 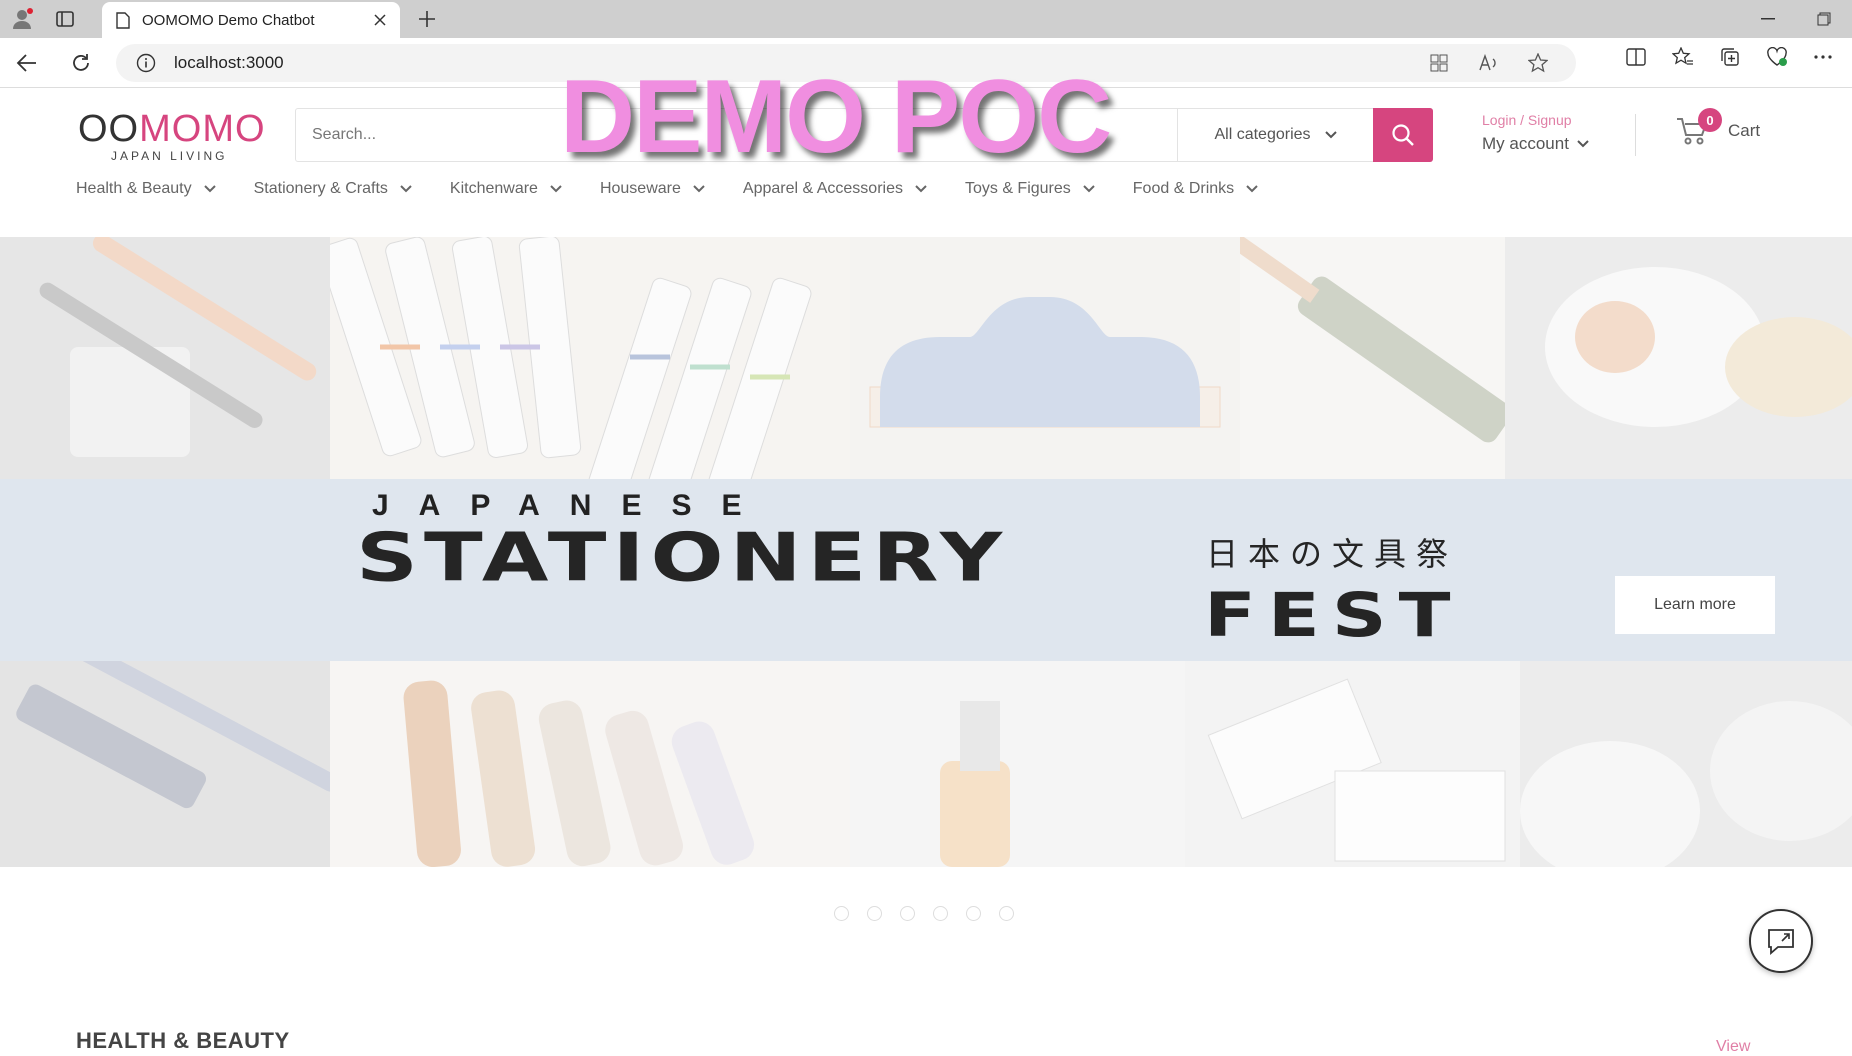 What do you see at coordinates (1636, 57) in the screenshot?
I see `split-screen-icon` at bounding box center [1636, 57].